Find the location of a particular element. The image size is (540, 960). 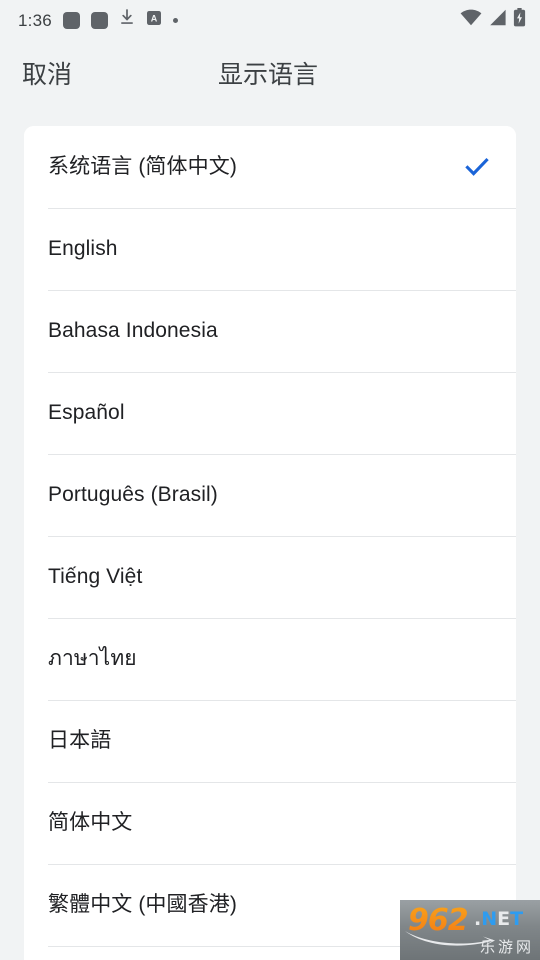

status-bar-right is located at coordinates (493, 20).